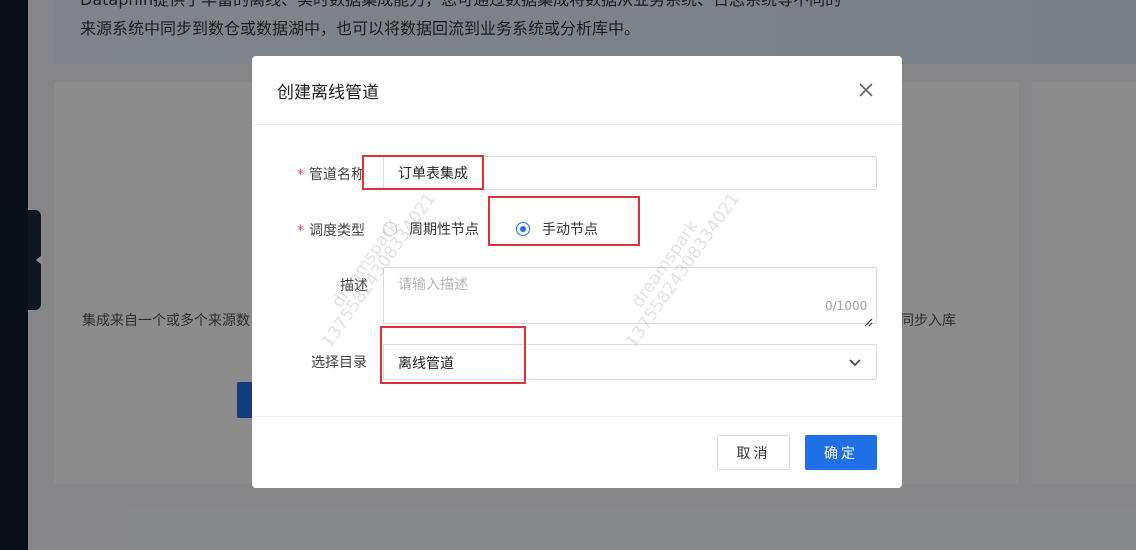 The width and height of the screenshot is (1136, 550). What do you see at coordinates (523, 229) in the screenshot?
I see `radio-checked-icon` at bounding box center [523, 229].